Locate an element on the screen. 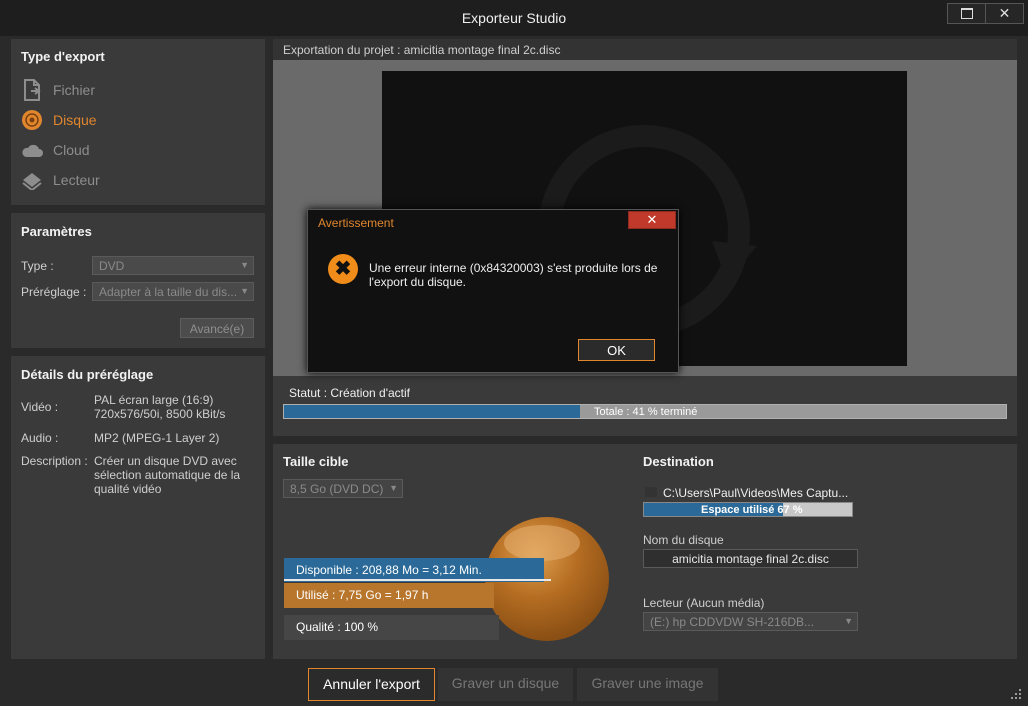 Image resolution: width=1028 pixels, height=706 pixels. close-button: ✕ is located at coordinates (1004, 13).